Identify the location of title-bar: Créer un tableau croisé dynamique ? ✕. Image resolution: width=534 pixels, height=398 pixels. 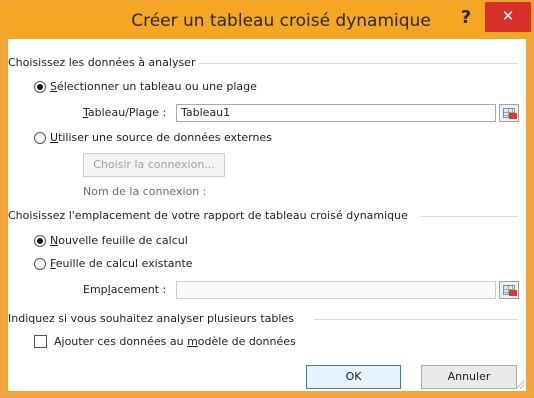
(267, 20).